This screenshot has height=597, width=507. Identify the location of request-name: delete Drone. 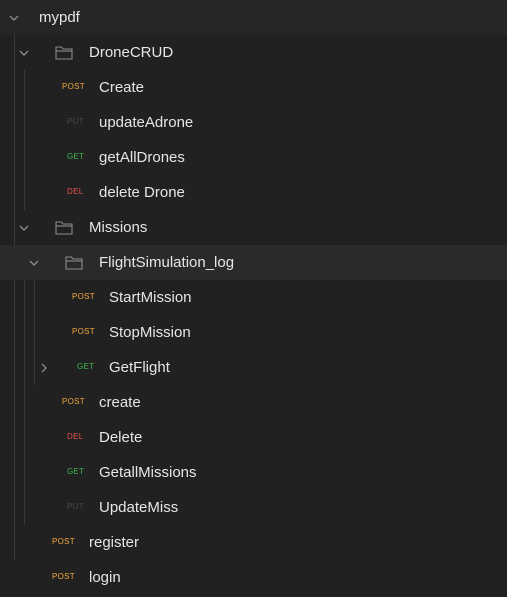
(142, 192).